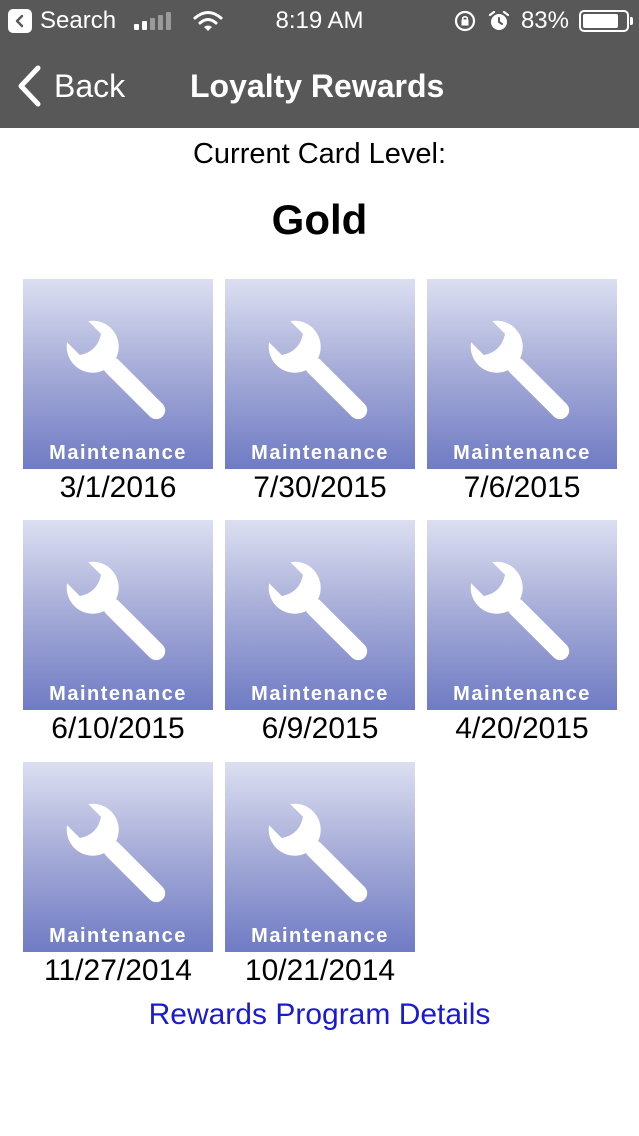  What do you see at coordinates (118, 728) in the screenshot?
I see `reward-date: 6/10/2015` at bounding box center [118, 728].